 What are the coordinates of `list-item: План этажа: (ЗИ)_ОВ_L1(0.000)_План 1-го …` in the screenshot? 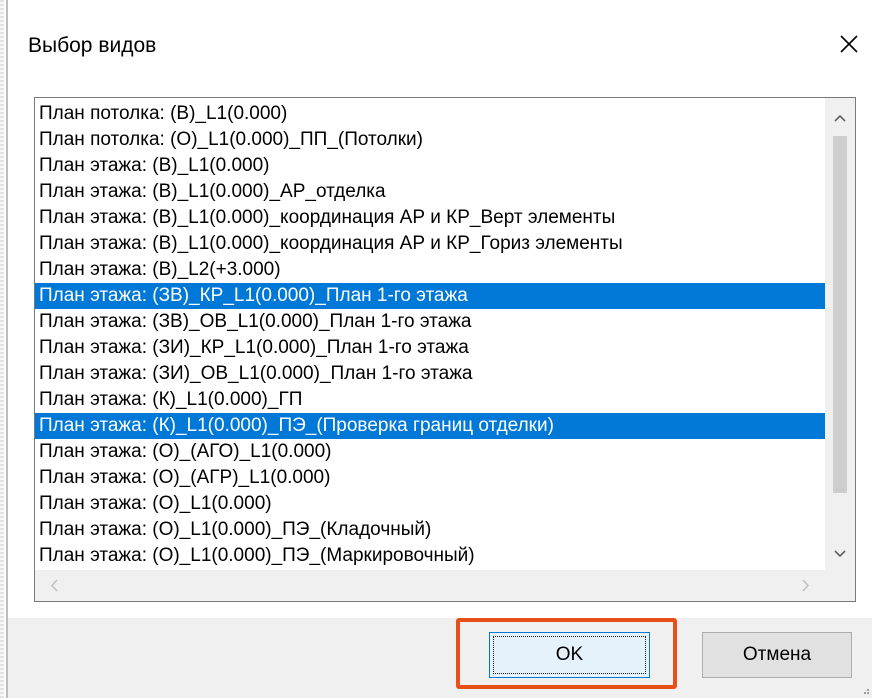 It's located at (430, 374).